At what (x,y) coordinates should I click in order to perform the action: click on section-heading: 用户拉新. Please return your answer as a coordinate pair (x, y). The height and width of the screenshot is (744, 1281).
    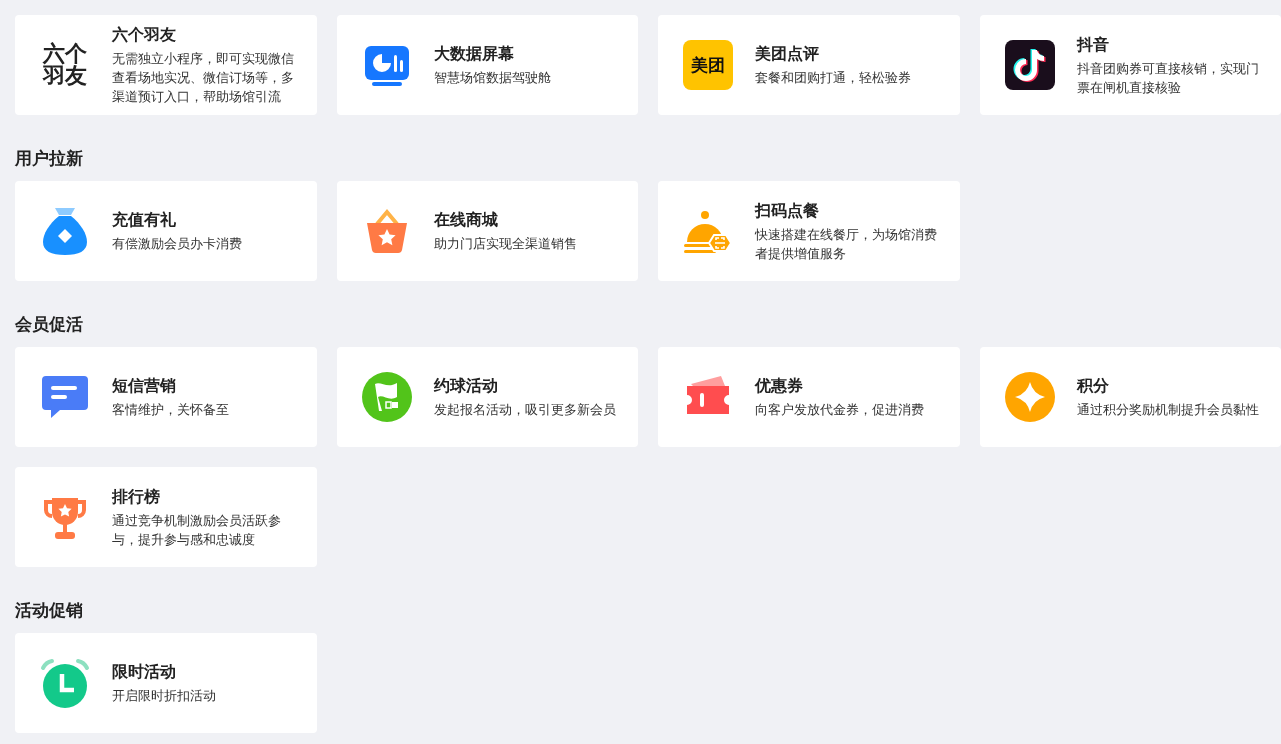
    Looking at the image, I should click on (49, 158).